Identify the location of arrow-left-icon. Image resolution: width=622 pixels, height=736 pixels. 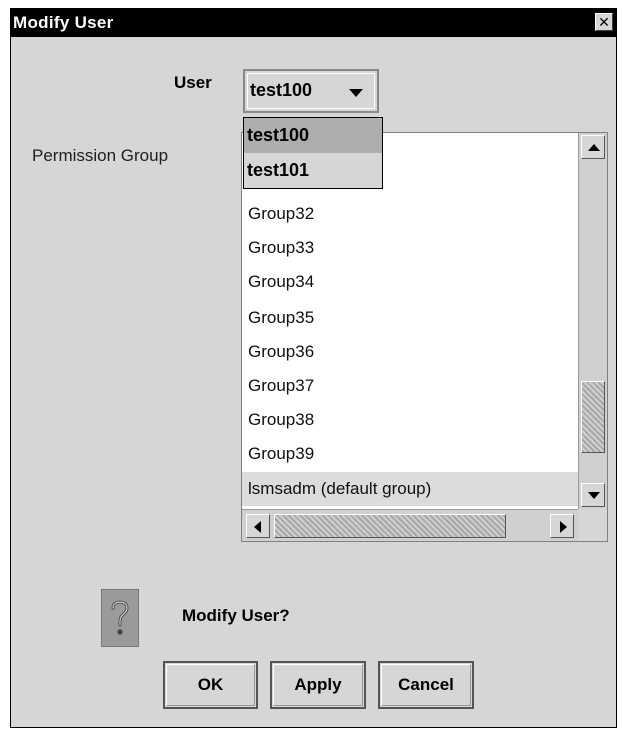
(257, 527).